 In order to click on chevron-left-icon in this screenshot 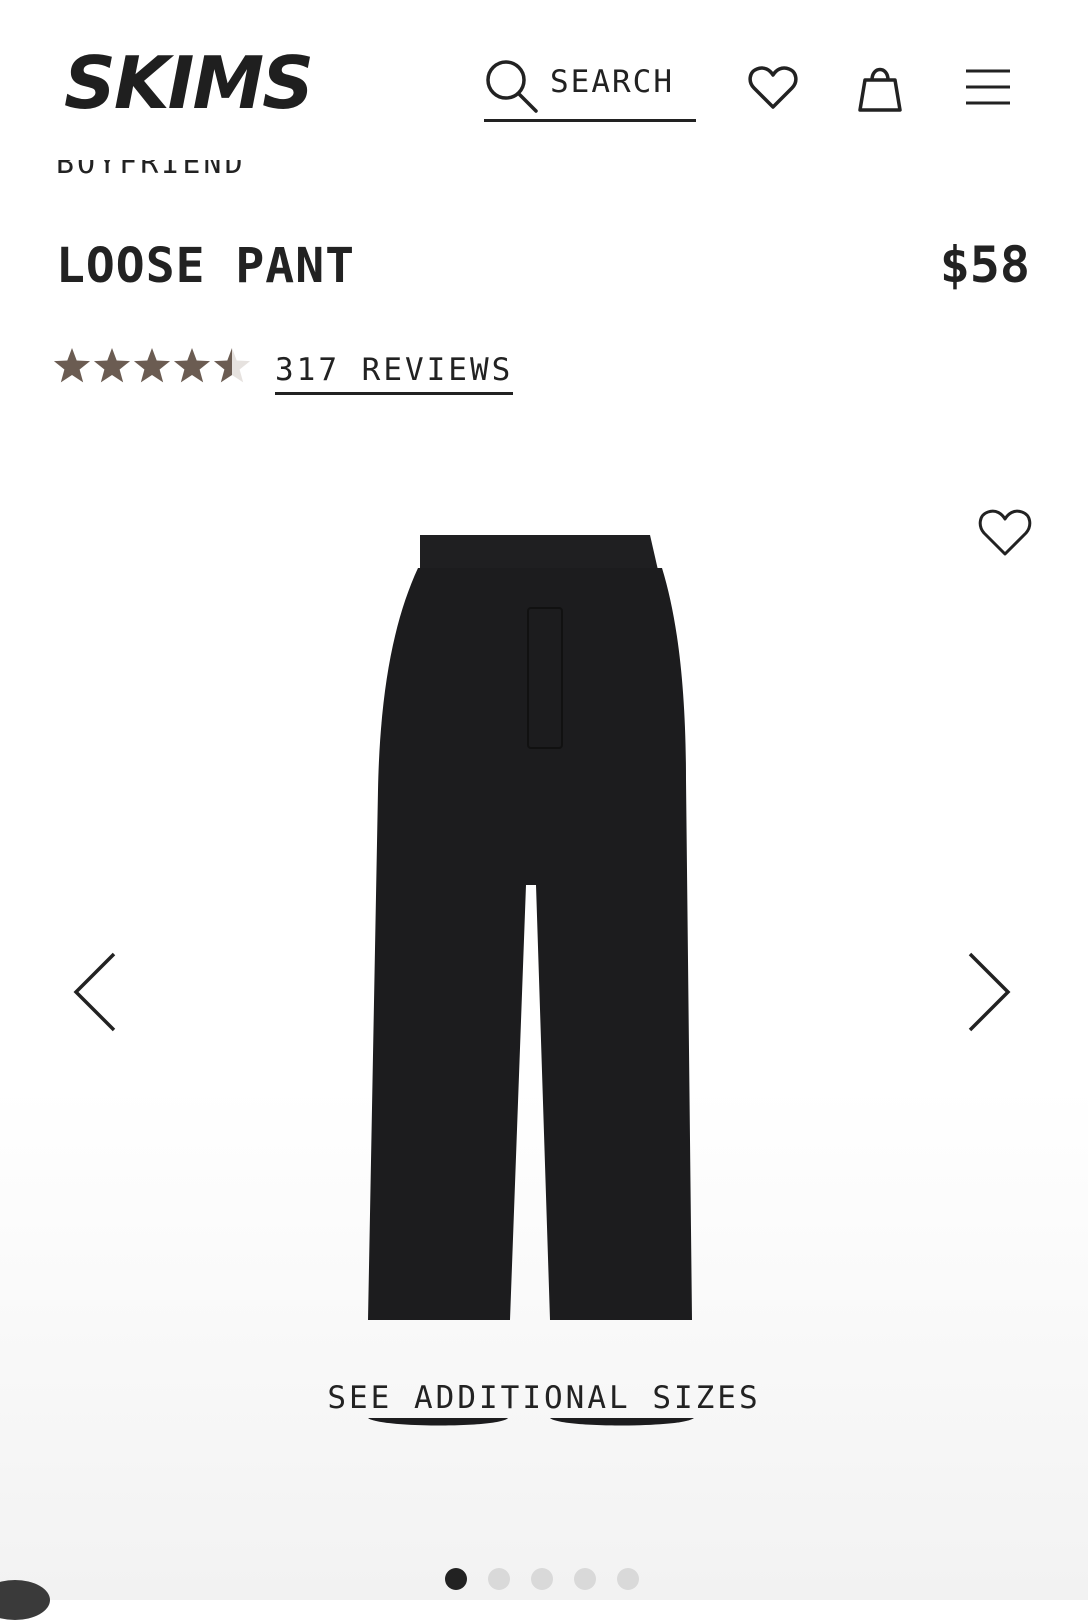, I will do `click(96, 992)`.